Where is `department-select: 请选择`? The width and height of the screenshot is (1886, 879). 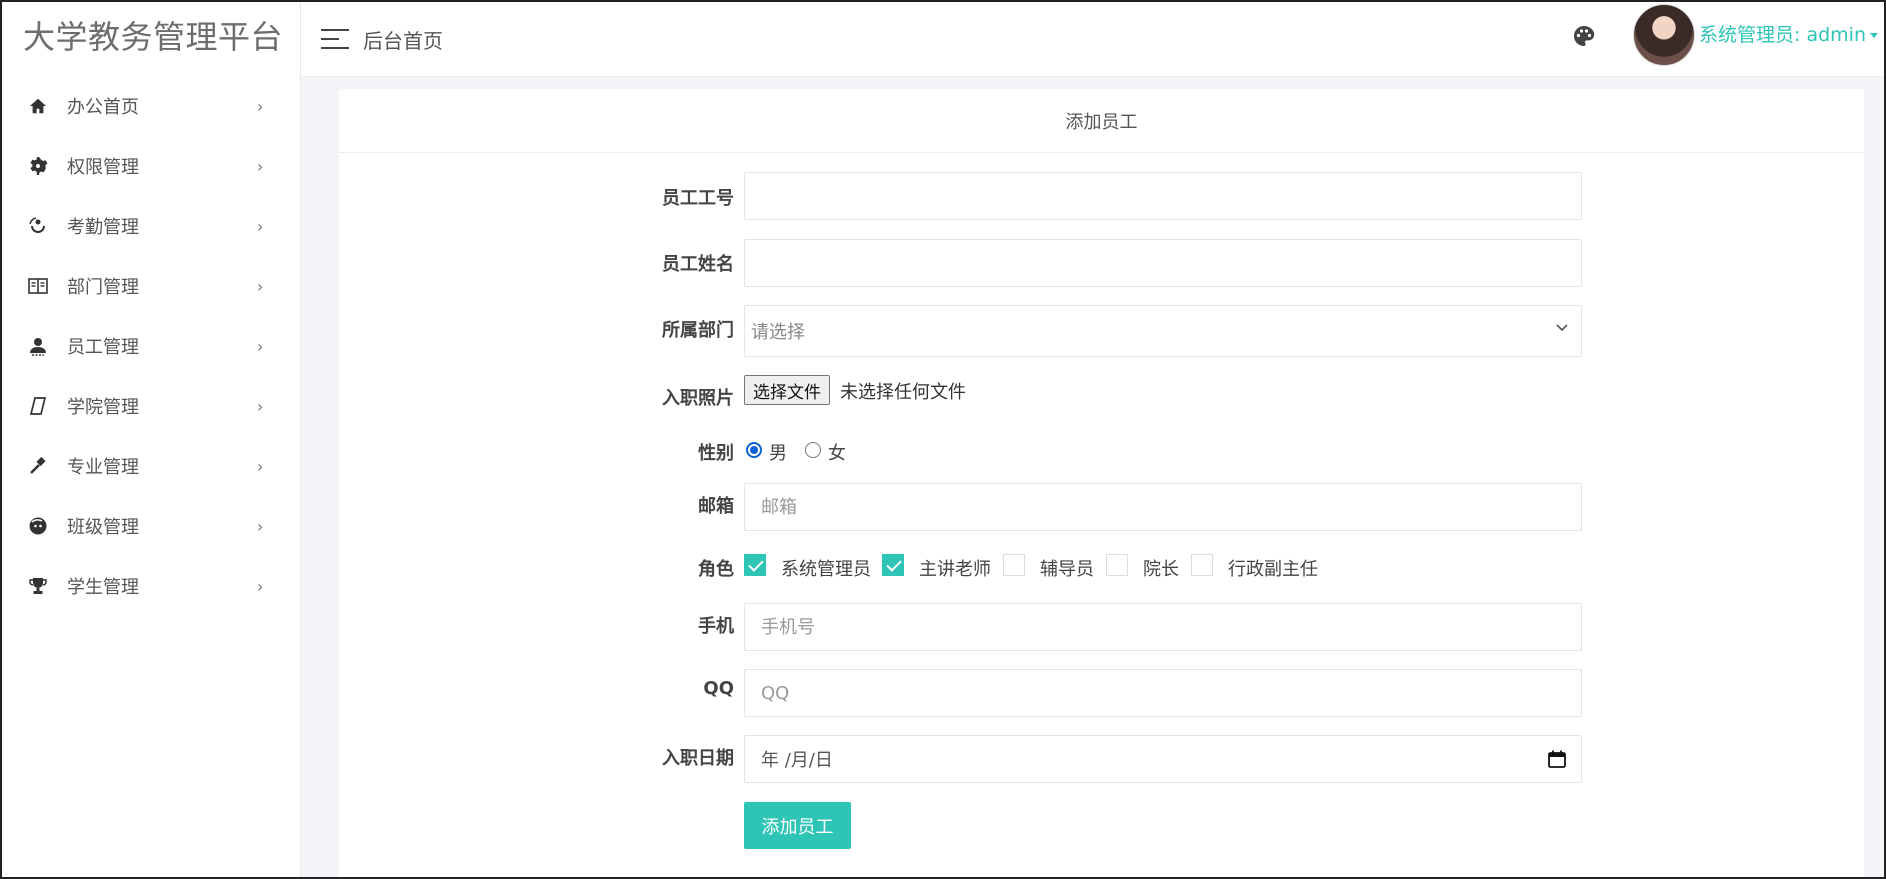 department-select: 请选择 is located at coordinates (1163, 331).